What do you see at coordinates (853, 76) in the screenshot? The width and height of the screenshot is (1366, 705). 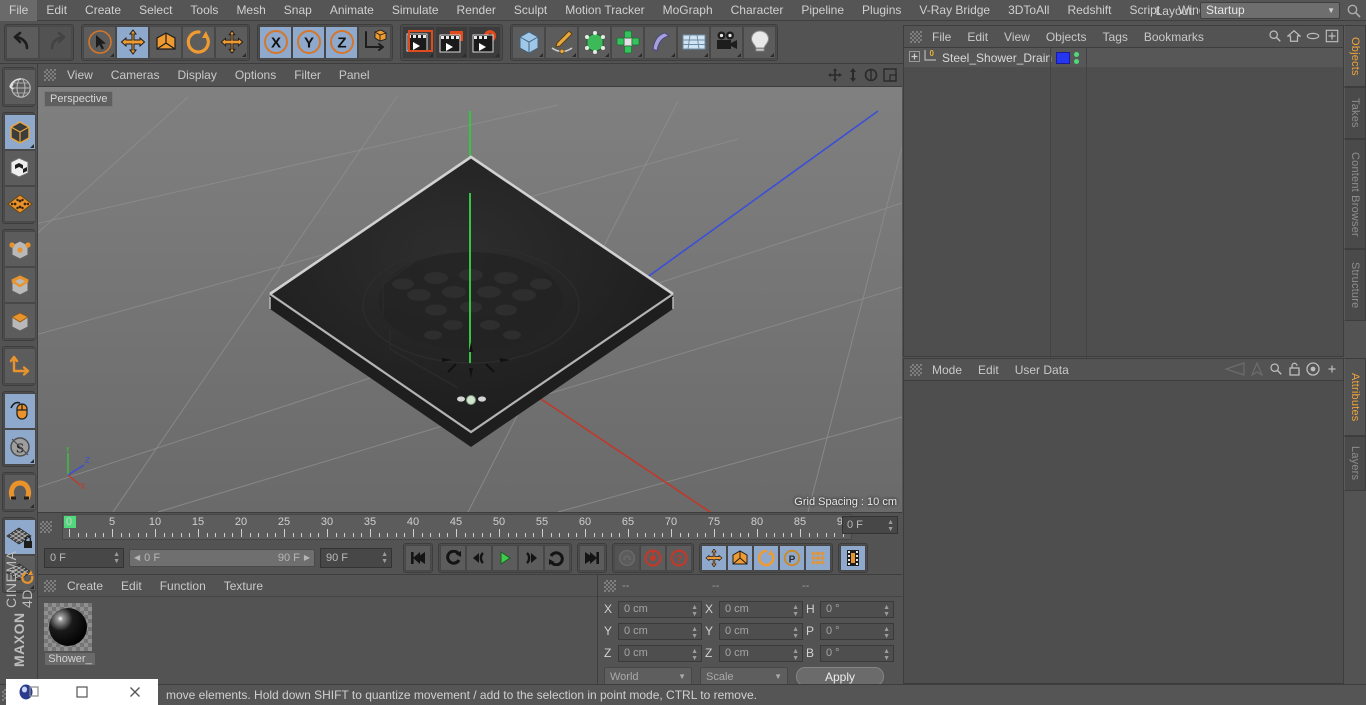 I see `dolly-icon` at bounding box center [853, 76].